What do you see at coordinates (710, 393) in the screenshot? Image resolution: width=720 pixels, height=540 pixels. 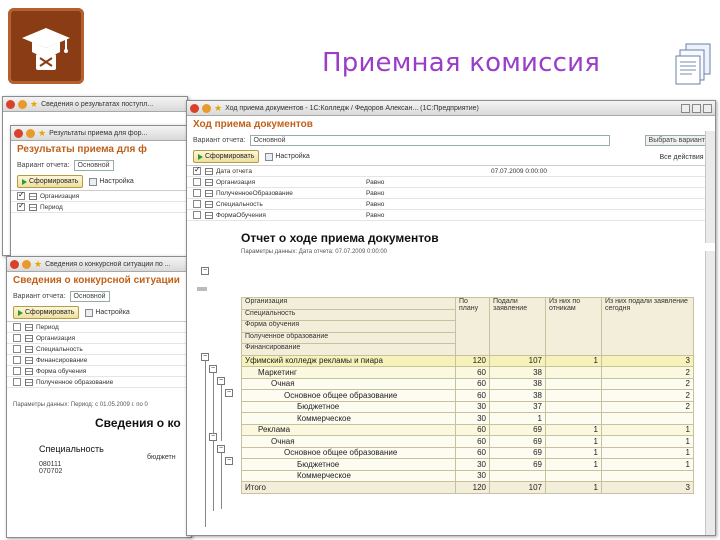 I see `report-scrollbar` at bounding box center [710, 393].